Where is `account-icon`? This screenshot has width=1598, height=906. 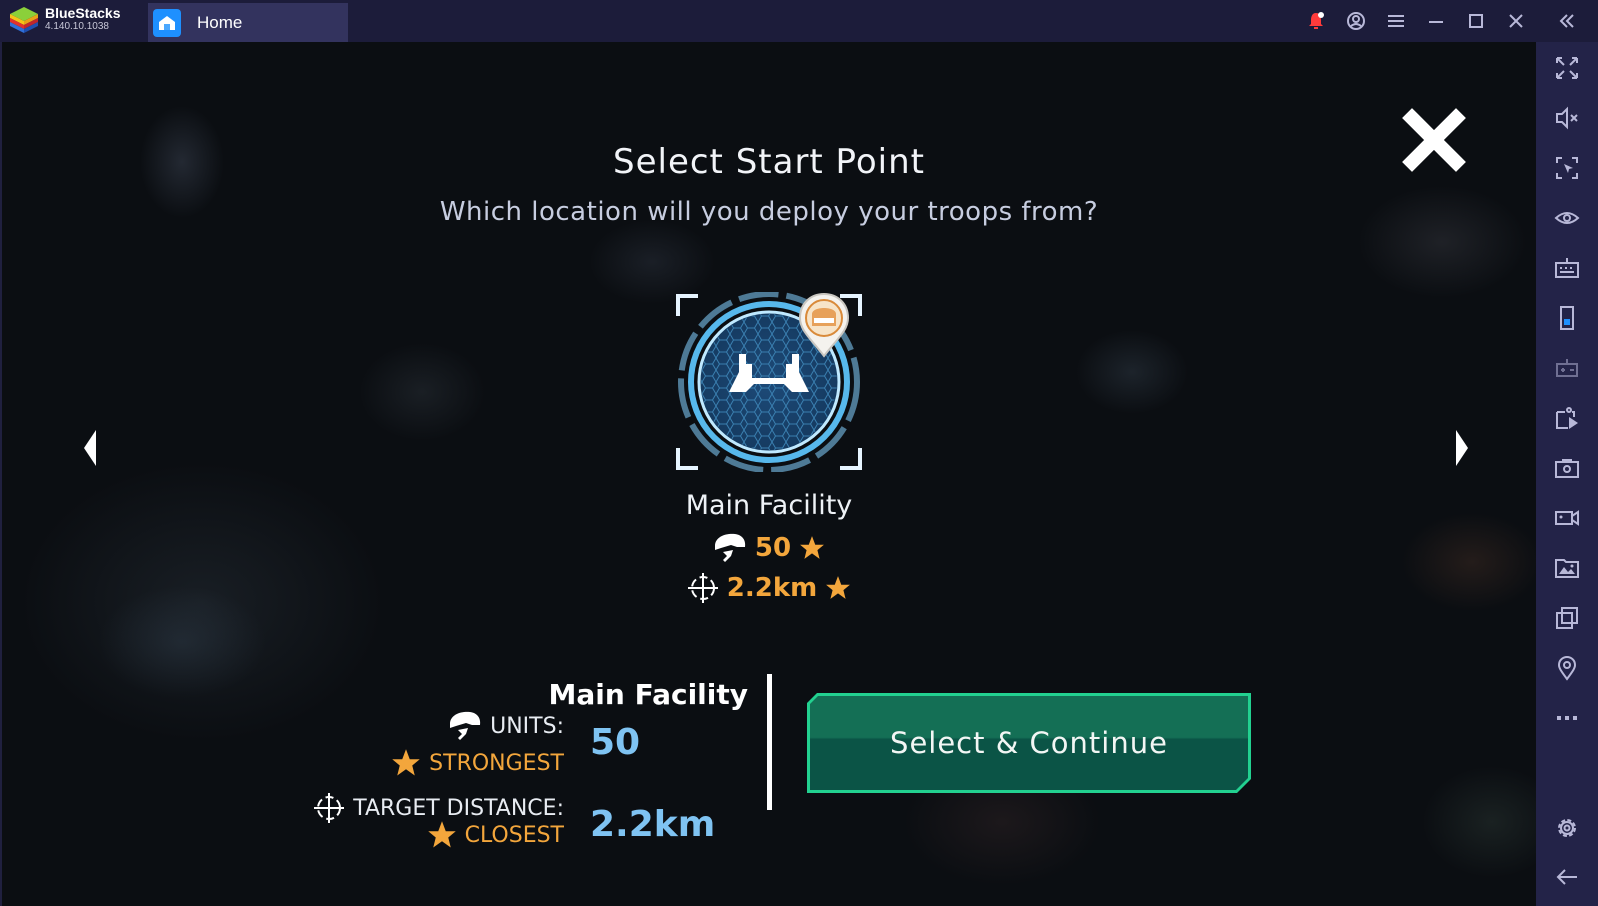
account-icon is located at coordinates (1356, 21).